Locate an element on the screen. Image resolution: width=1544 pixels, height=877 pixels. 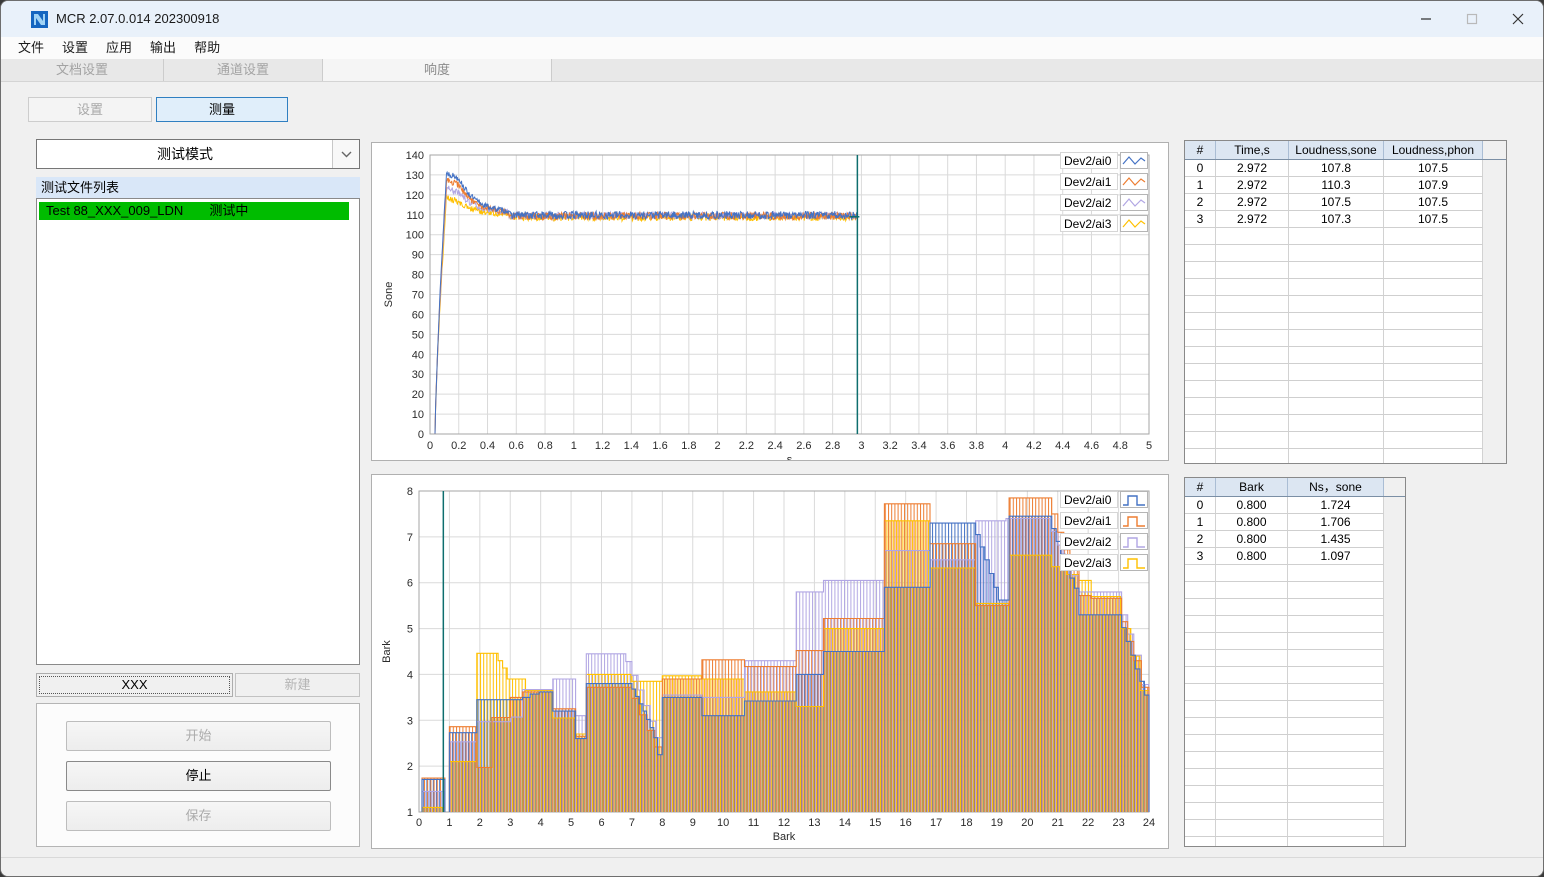
legend-label: Dev2/ai3 is located at coordinates (1089, 223).